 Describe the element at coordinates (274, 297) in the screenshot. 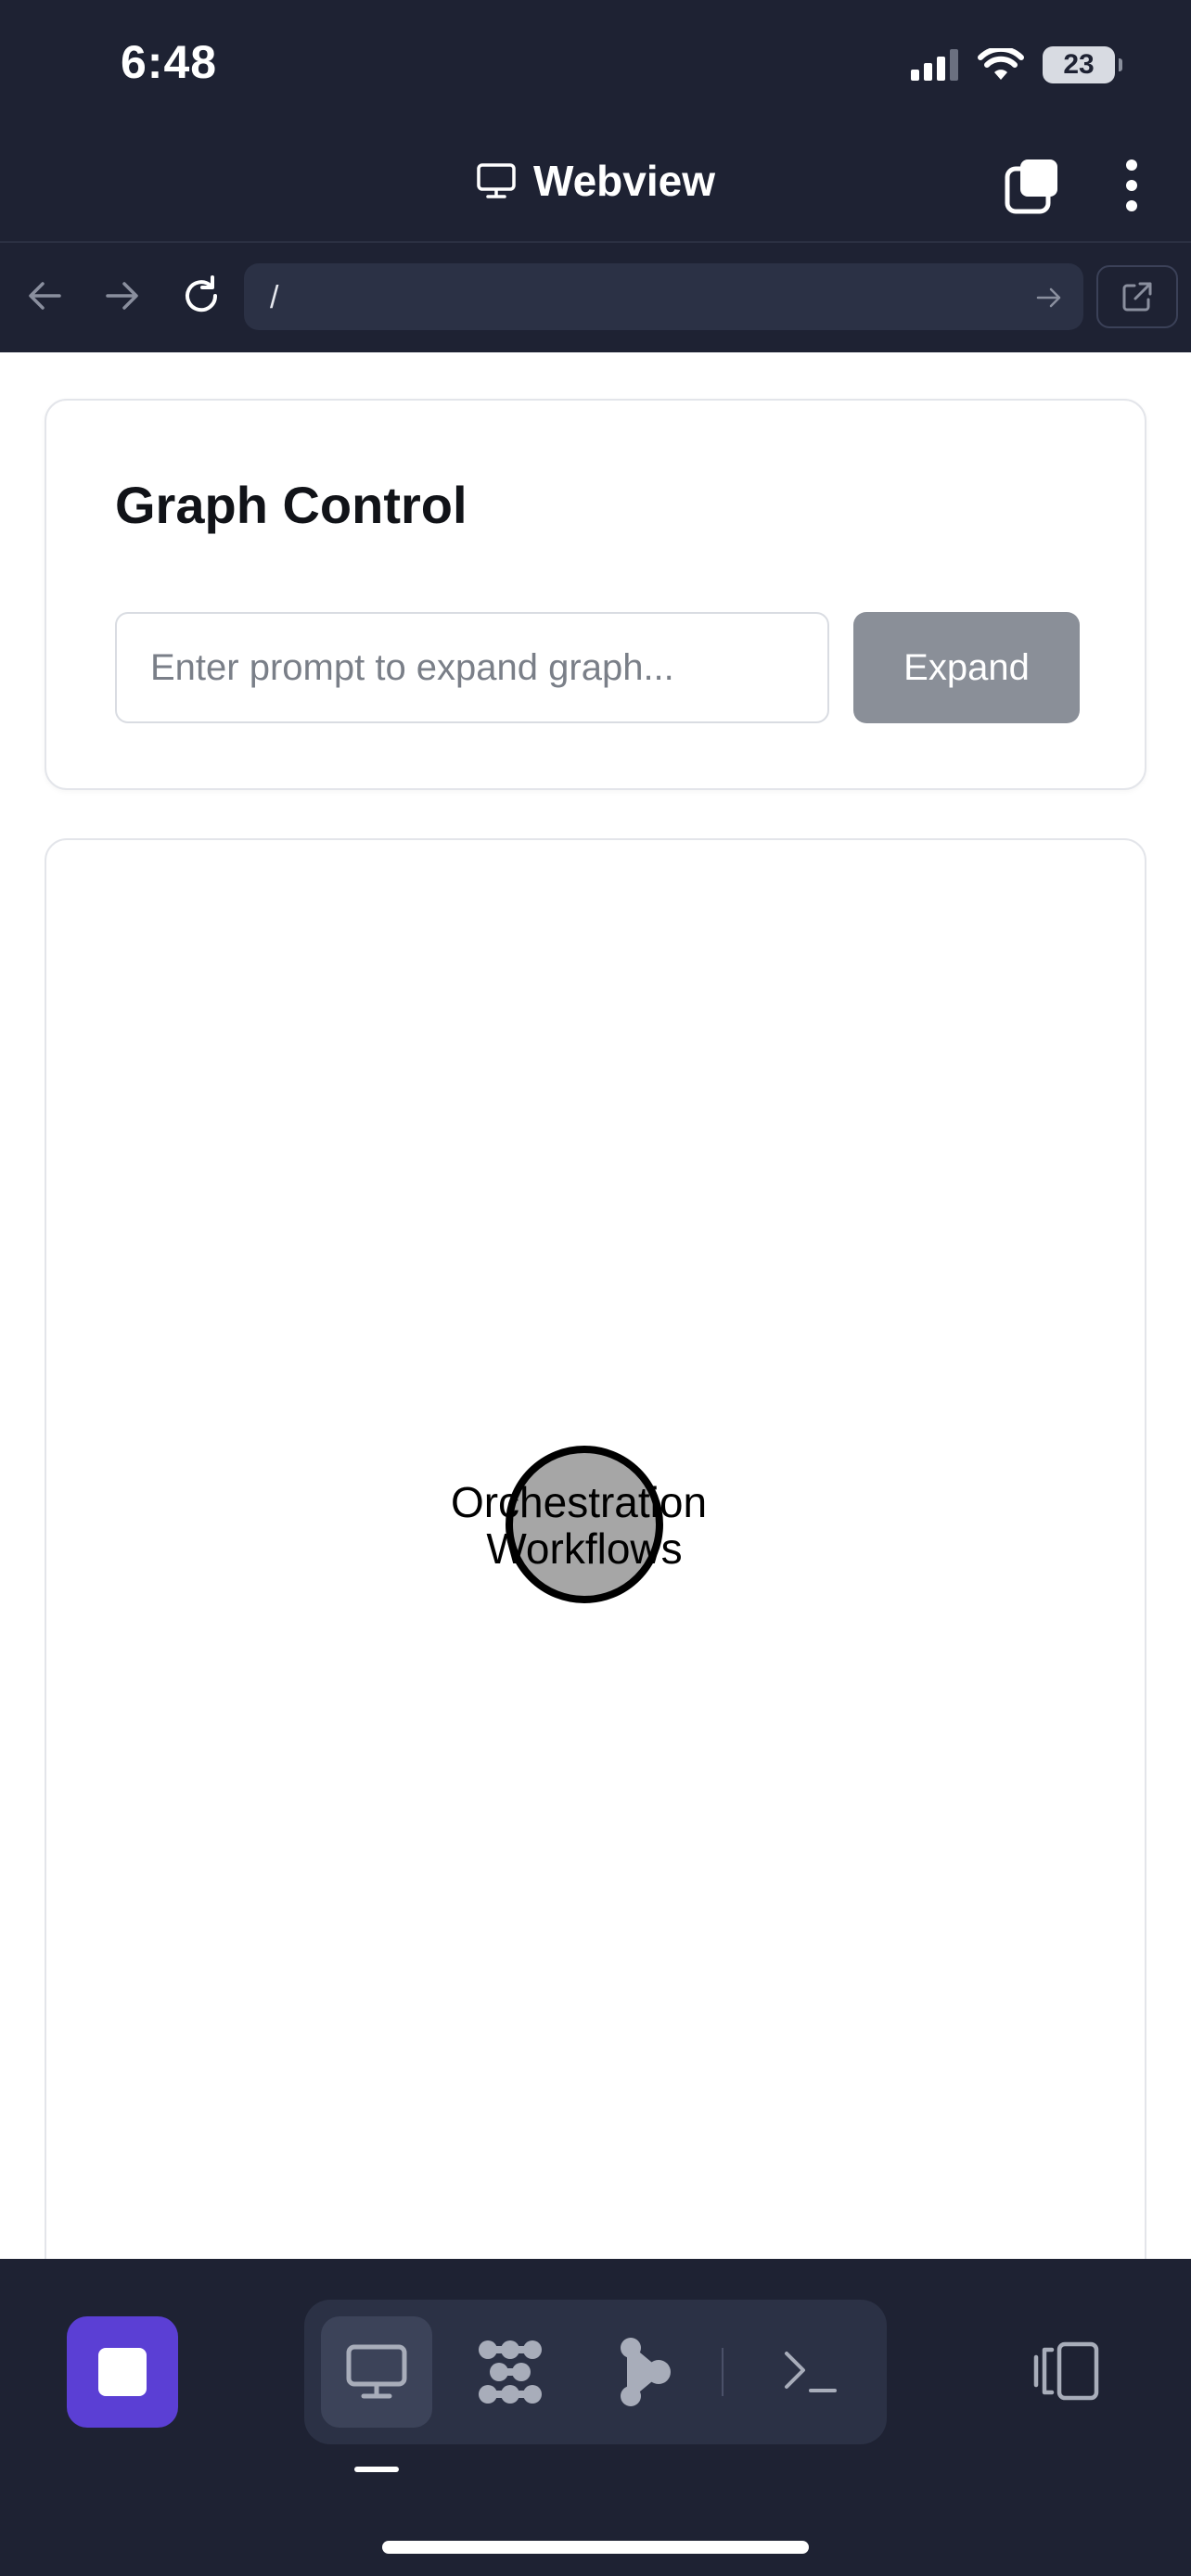

I see `url-text: /` at that location.